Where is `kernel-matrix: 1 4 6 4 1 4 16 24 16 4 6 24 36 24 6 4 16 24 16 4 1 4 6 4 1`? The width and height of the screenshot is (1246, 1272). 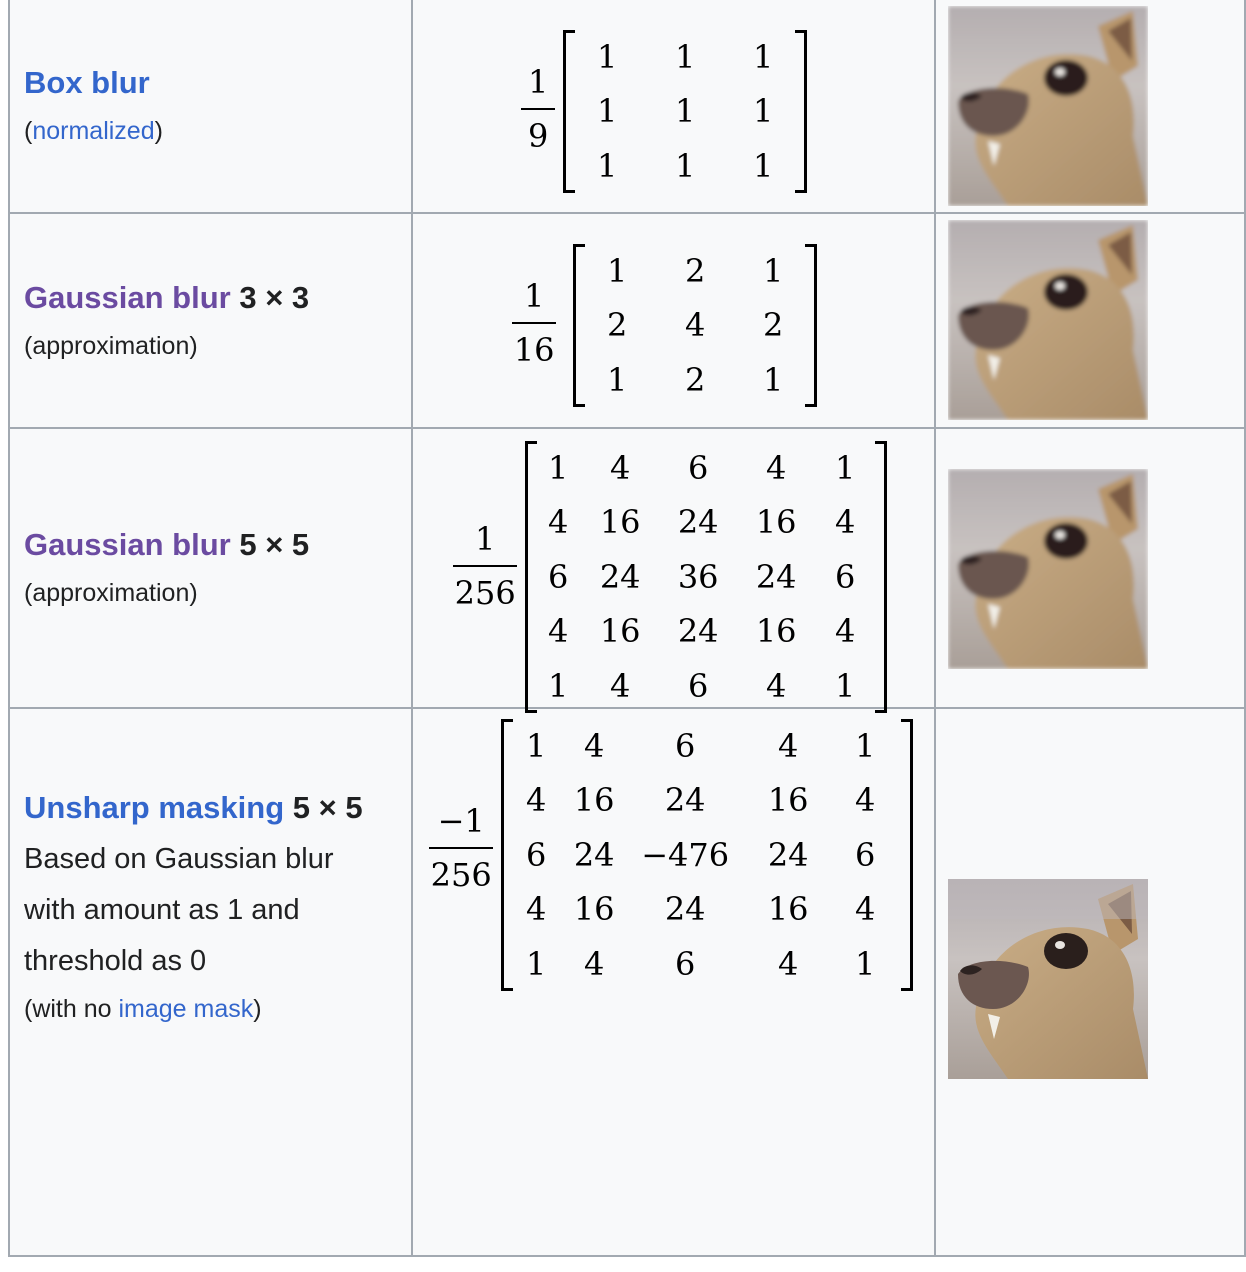
kernel-matrix: 1 4 6 4 1 4 16 24 16 4 6 24 36 24 6 4 16 24 16 4 1 4 6 4 1 is located at coordinates (706, 577).